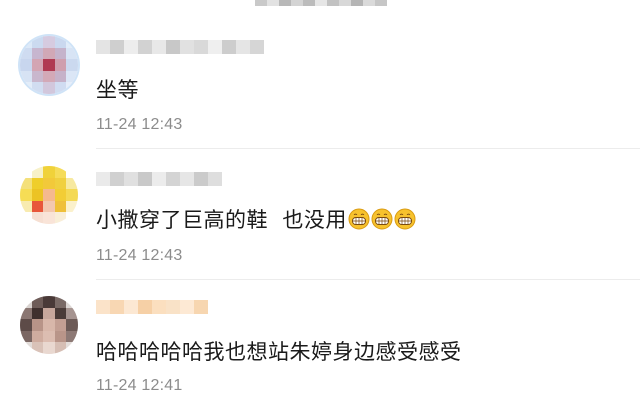 The height and width of the screenshot is (408, 640). I want to click on comment-timestamp: 11-24 12:41, so click(139, 385).